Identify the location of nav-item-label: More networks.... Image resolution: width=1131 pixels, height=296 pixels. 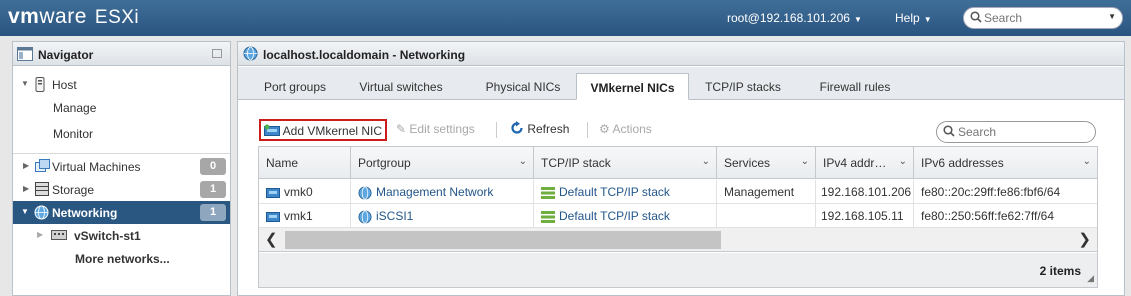
(122, 259).